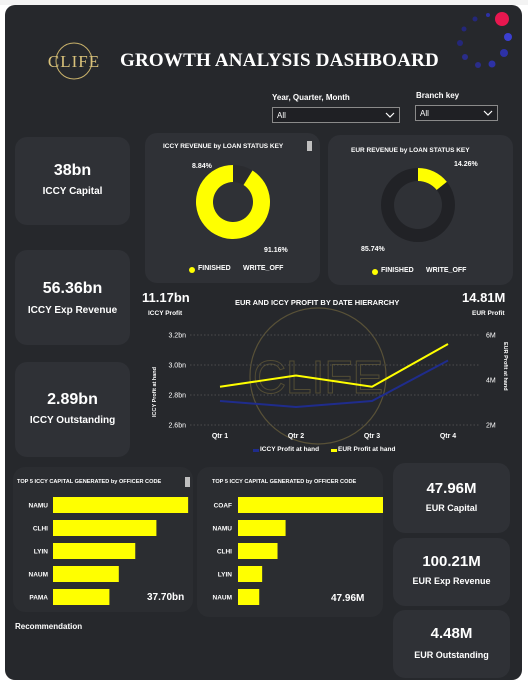  What do you see at coordinates (72, 288) in the screenshot?
I see `kpi-value: 56.36bn` at bounding box center [72, 288].